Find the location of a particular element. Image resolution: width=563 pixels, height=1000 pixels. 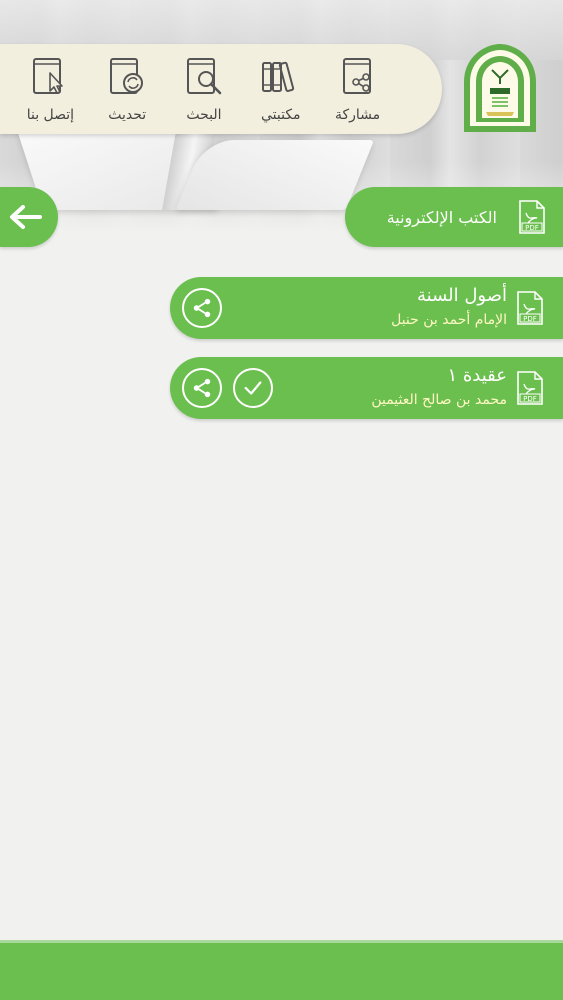

book-title: عقيدة ١ is located at coordinates (477, 375).